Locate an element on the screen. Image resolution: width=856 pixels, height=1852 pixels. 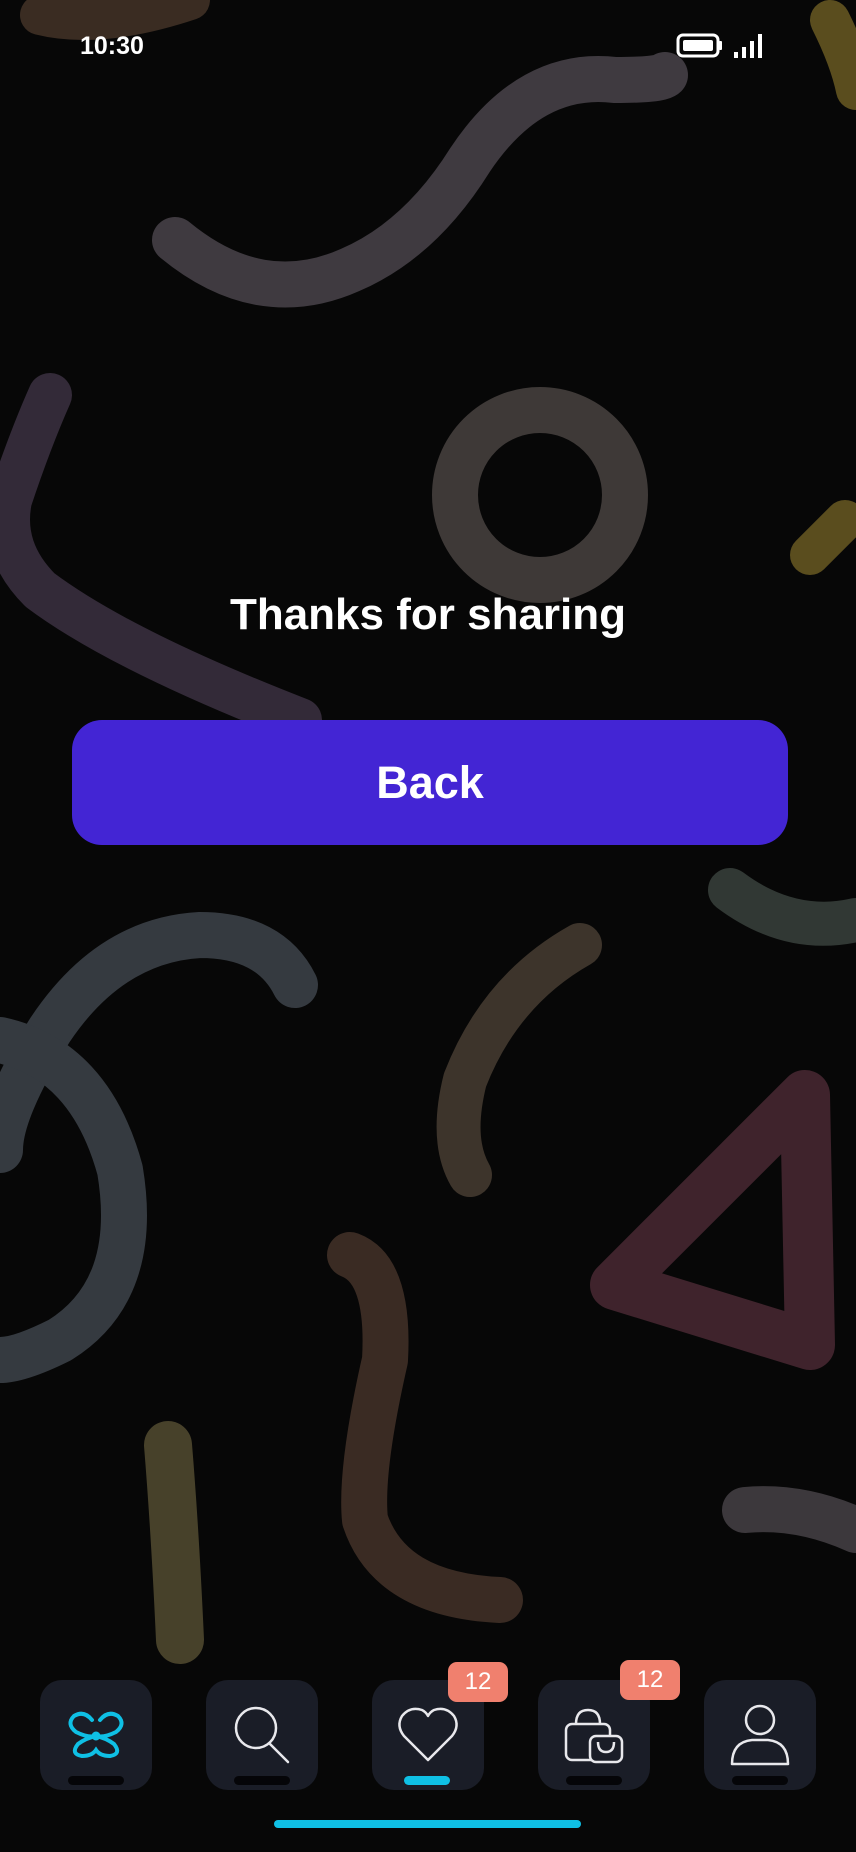
bottom-tab-bar: 12 12 is located at coordinates (428, 1720).